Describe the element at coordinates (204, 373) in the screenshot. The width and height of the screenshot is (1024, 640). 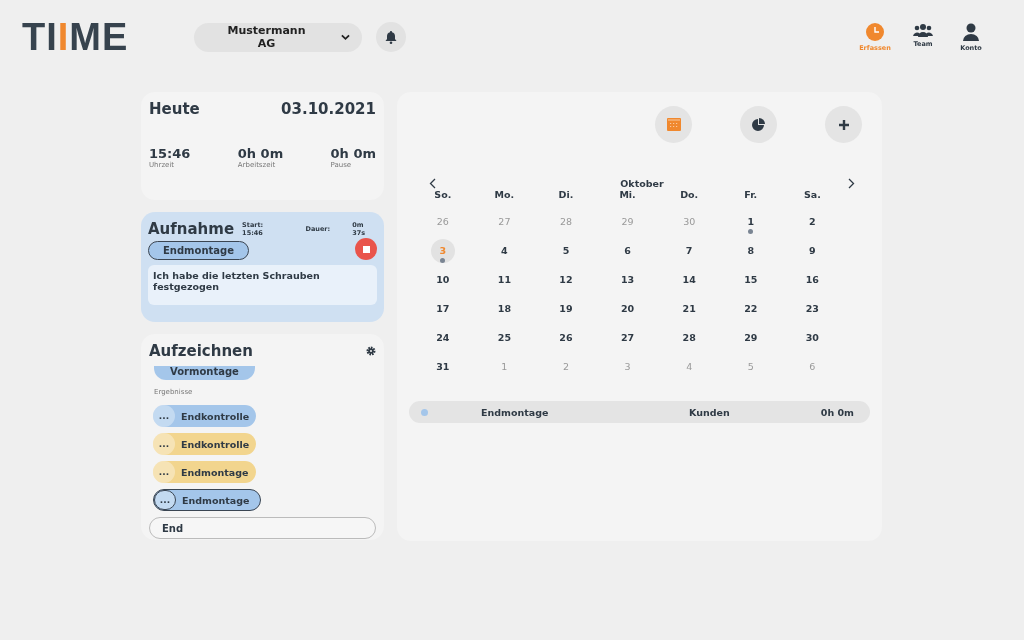
I see `task-chip: Vormontage` at that location.